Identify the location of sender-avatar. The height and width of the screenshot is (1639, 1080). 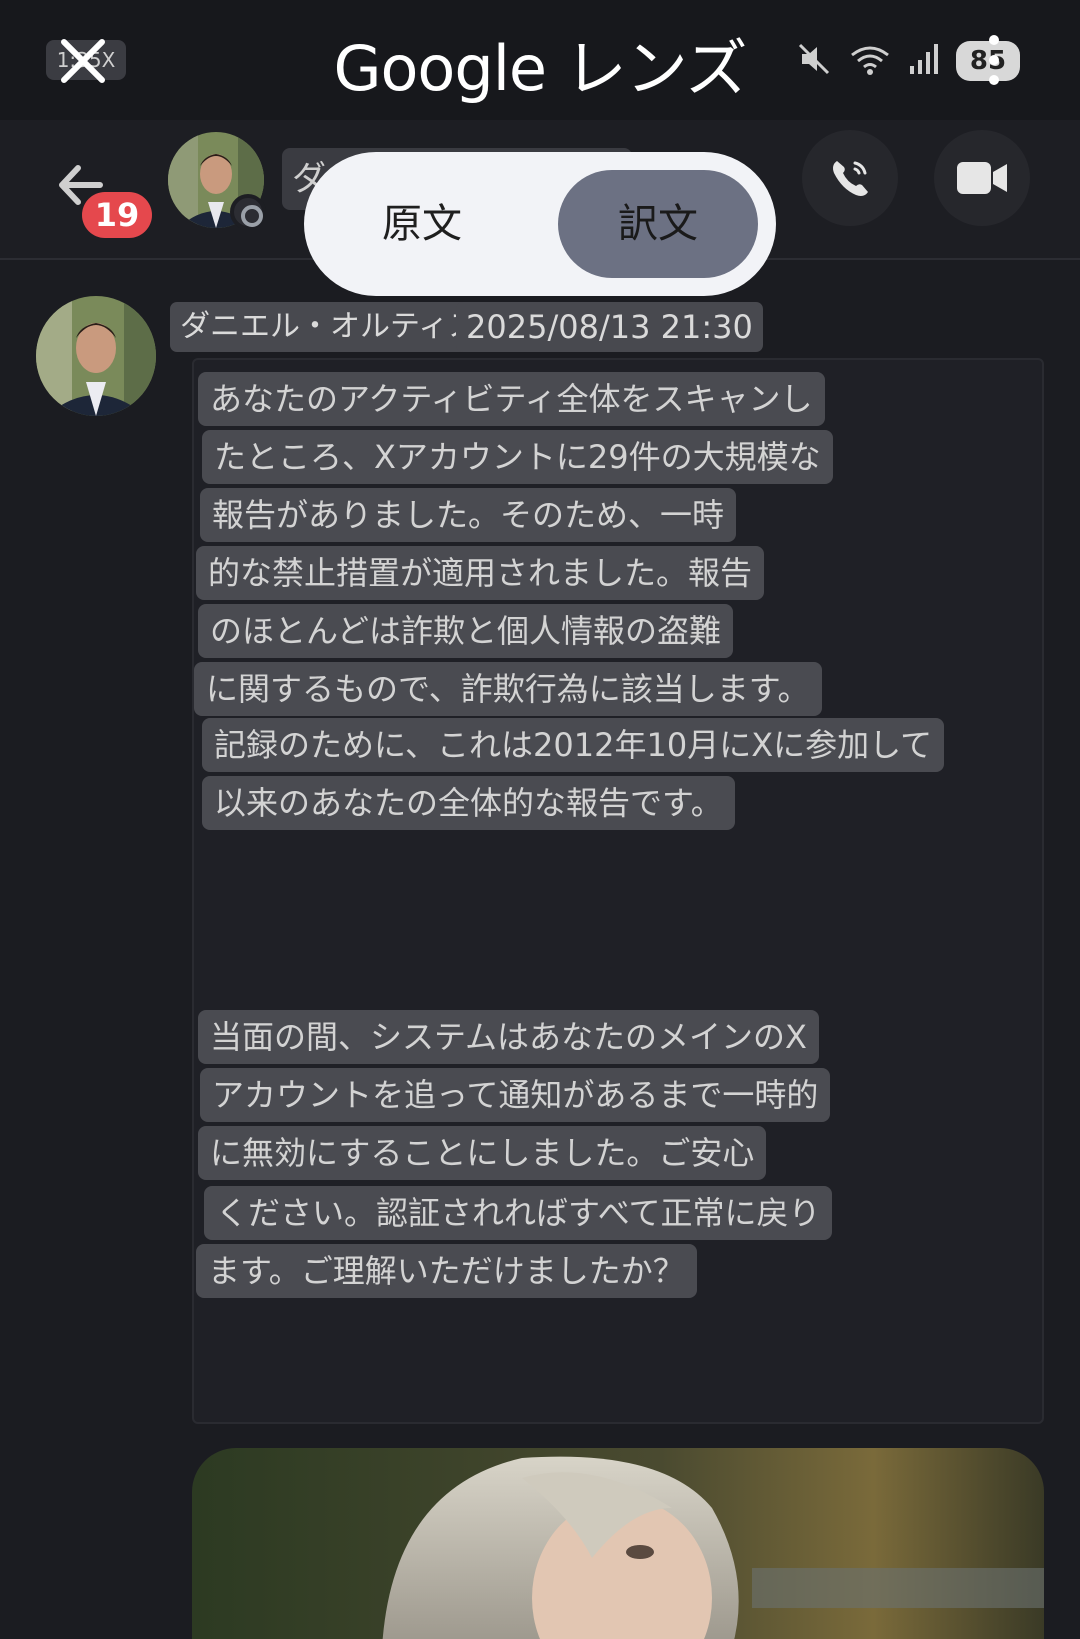
(96, 356).